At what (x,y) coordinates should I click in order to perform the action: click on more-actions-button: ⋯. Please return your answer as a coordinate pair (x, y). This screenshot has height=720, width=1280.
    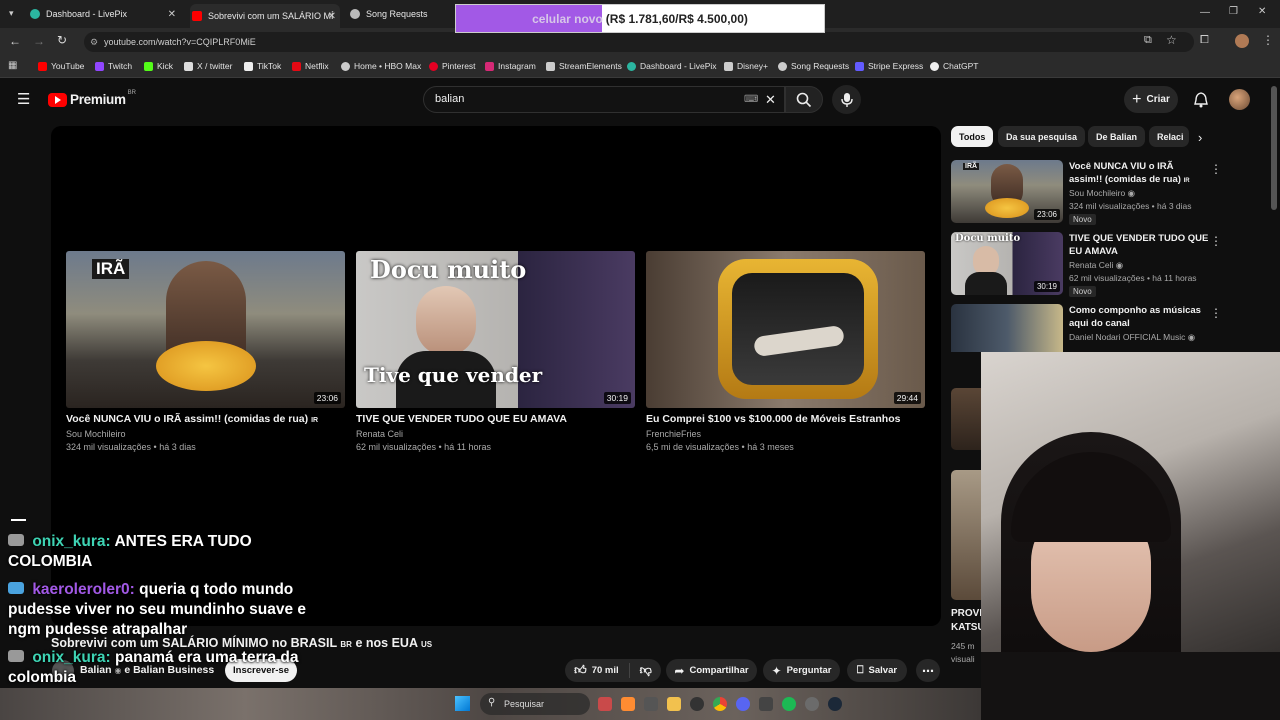
    Looking at the image, I should click on (928, 670).